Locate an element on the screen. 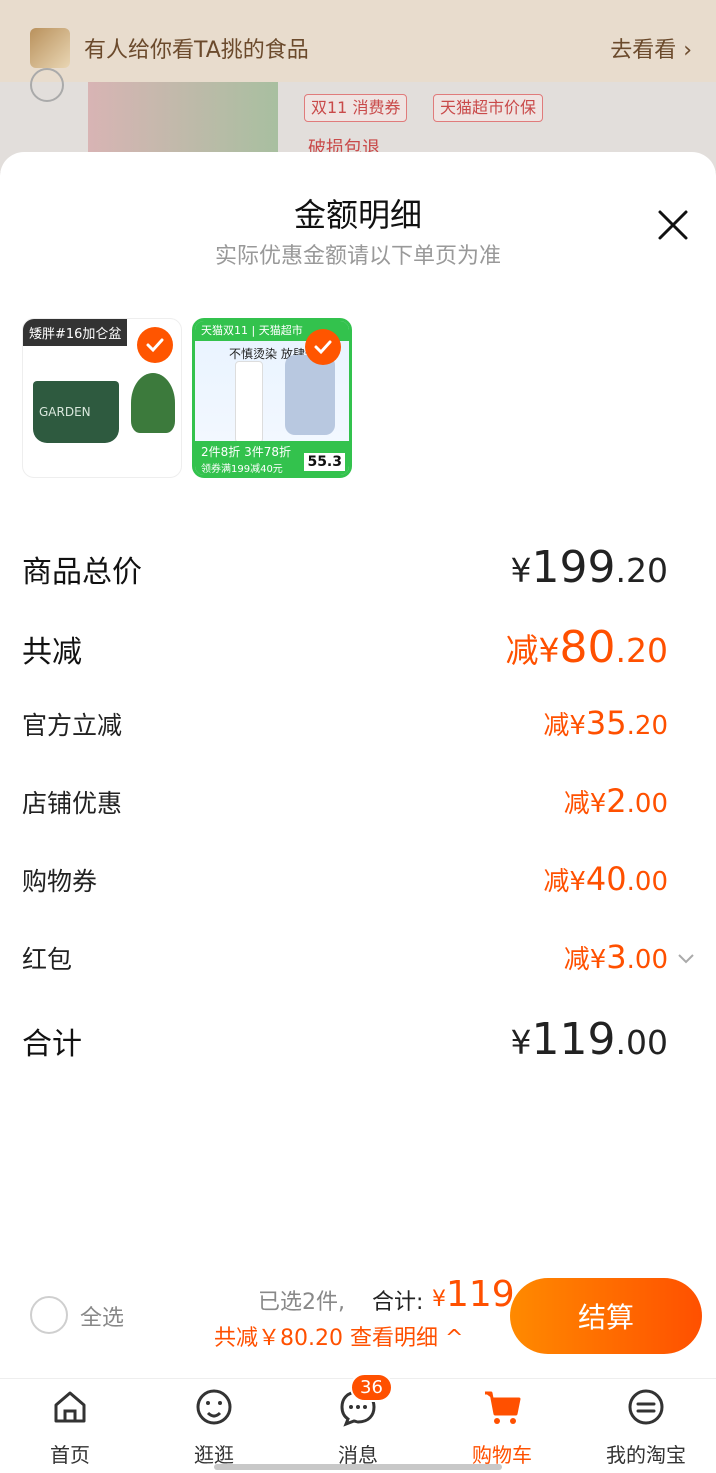  select-all-radio is located at coordinates (49, 1315).